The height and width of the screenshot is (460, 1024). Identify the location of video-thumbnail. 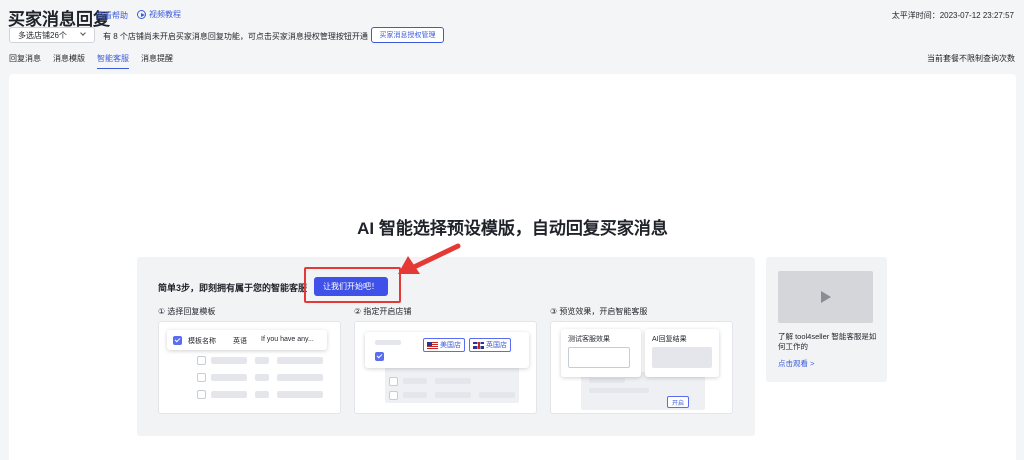
(825, 297).